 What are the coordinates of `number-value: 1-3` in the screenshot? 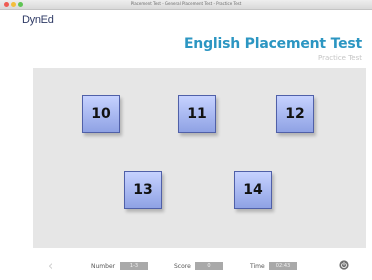 It's located at (134, 266).